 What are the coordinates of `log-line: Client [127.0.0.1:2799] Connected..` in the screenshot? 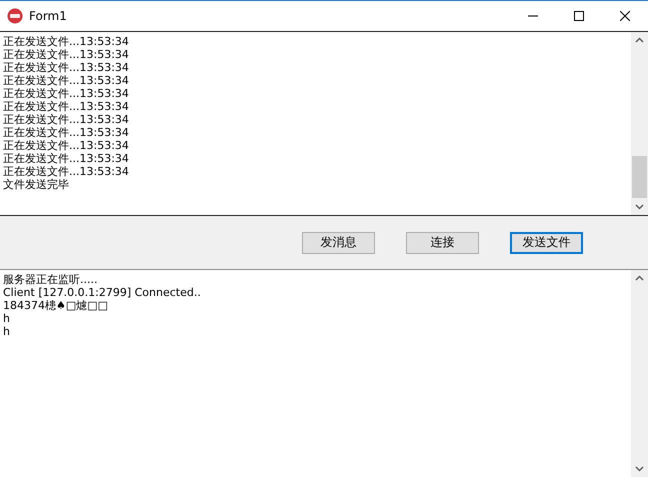 It's located at (102, 292).